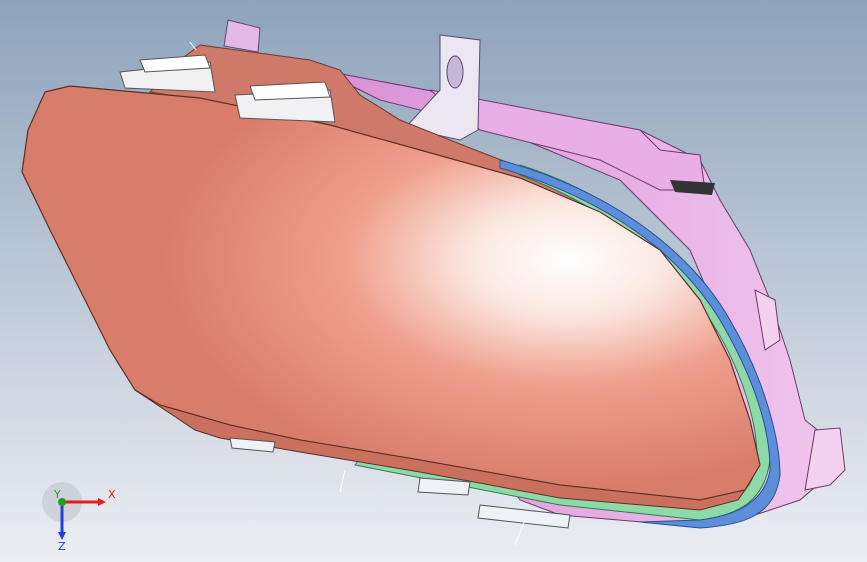  Describe the element at coordinates (79, 516) in the screenshot. I see `axis-triad: X Y Z` at that location.